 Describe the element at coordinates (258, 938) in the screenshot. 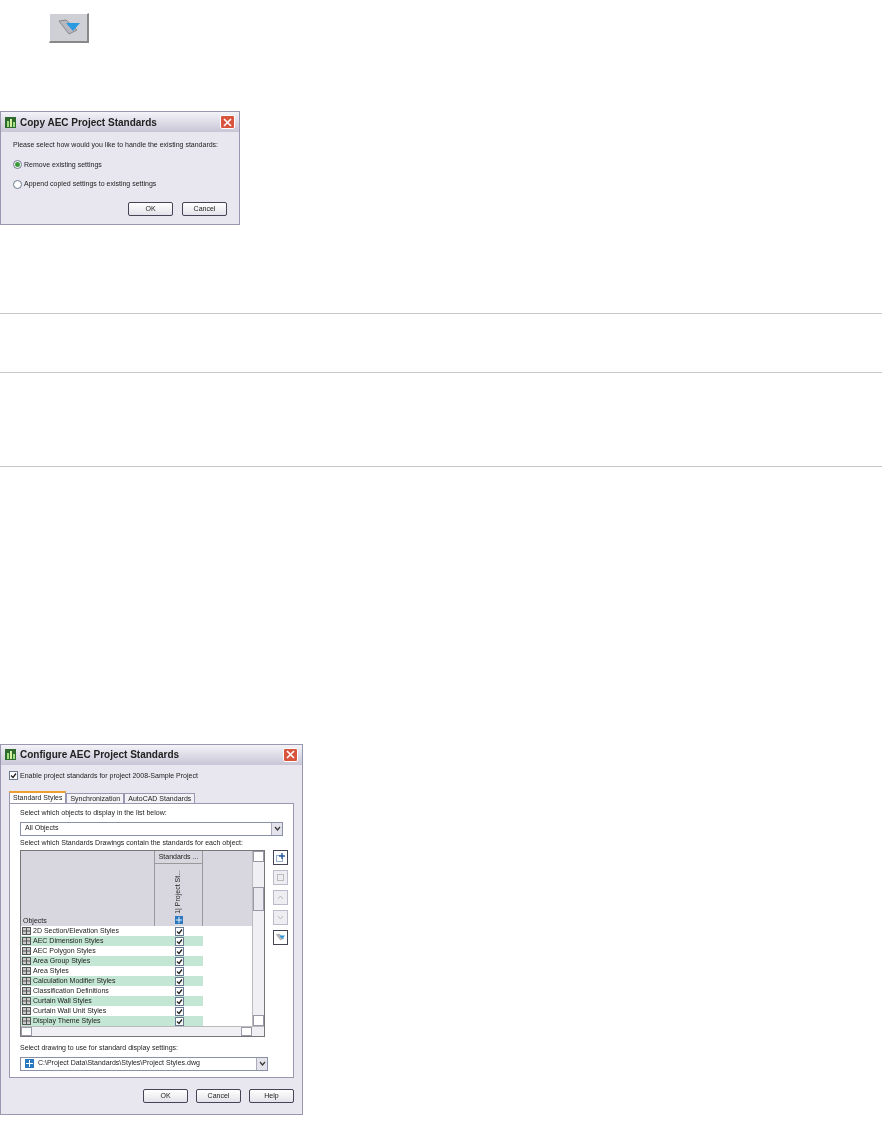

I see `vertical-scrollbar` at that location.